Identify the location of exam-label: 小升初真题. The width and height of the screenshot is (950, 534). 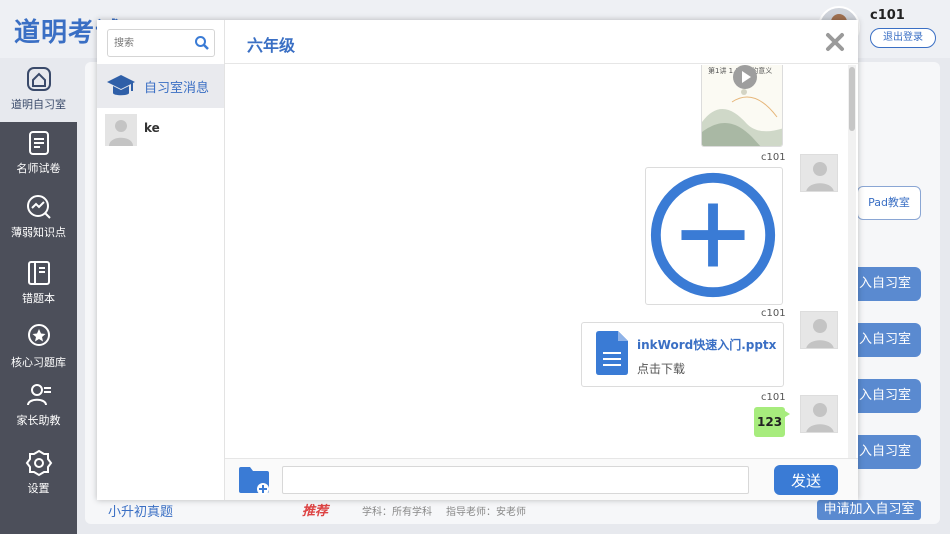
(141, 512).